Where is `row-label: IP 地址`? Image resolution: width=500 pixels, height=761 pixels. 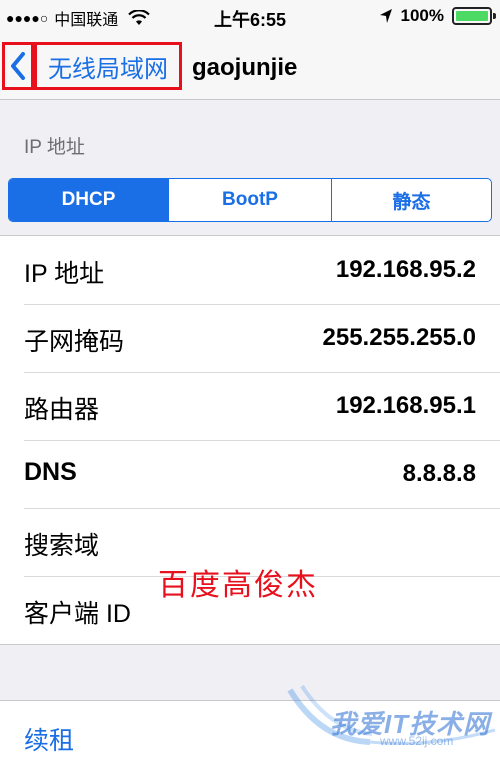 row-label: IP 地址 is located at coordinates (64, 274).